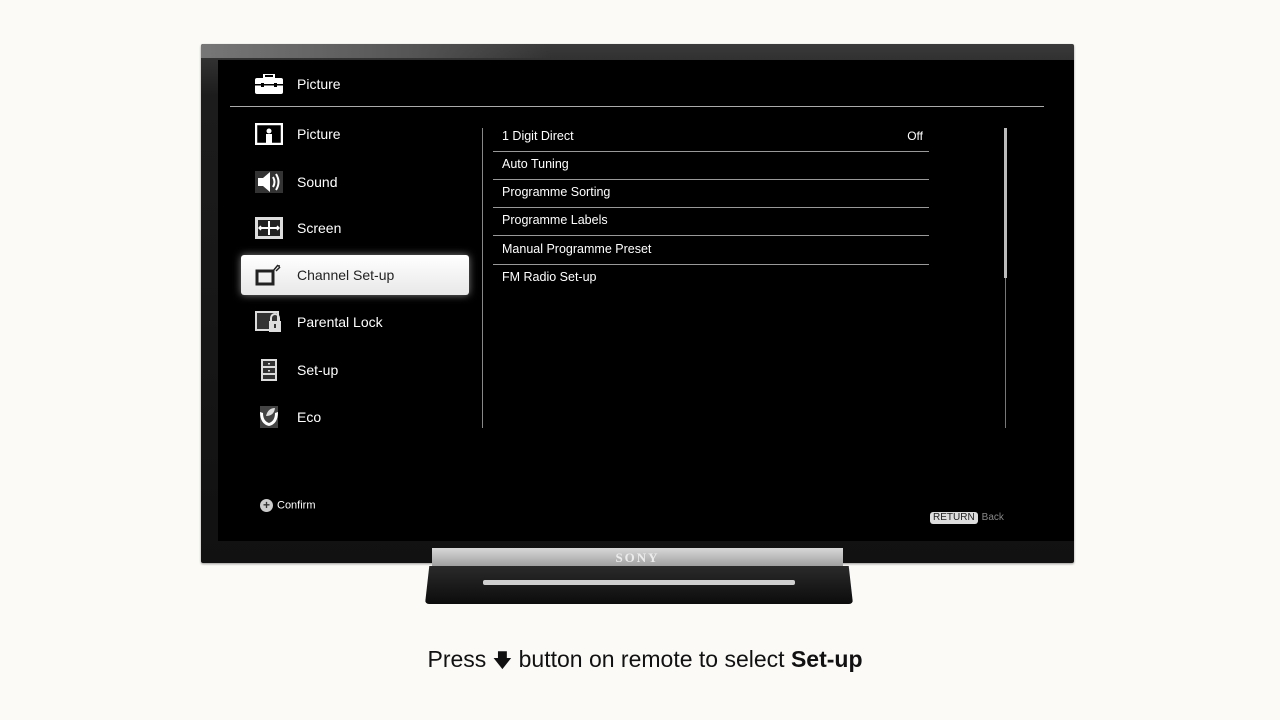 The image size is (1280, 720). What do you see at coordinates (826, 659) in the screenshot?
I see `caption-target: Set-up` at bounding box center [826, 659].